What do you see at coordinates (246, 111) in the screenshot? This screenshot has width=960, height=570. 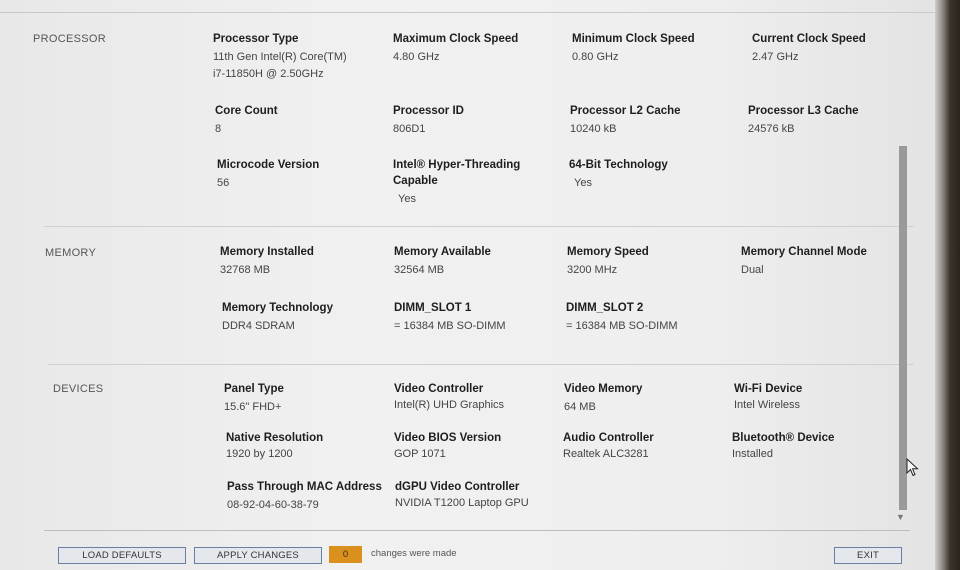 I see `field-label: Core Count` at bounding box center [246, 111].